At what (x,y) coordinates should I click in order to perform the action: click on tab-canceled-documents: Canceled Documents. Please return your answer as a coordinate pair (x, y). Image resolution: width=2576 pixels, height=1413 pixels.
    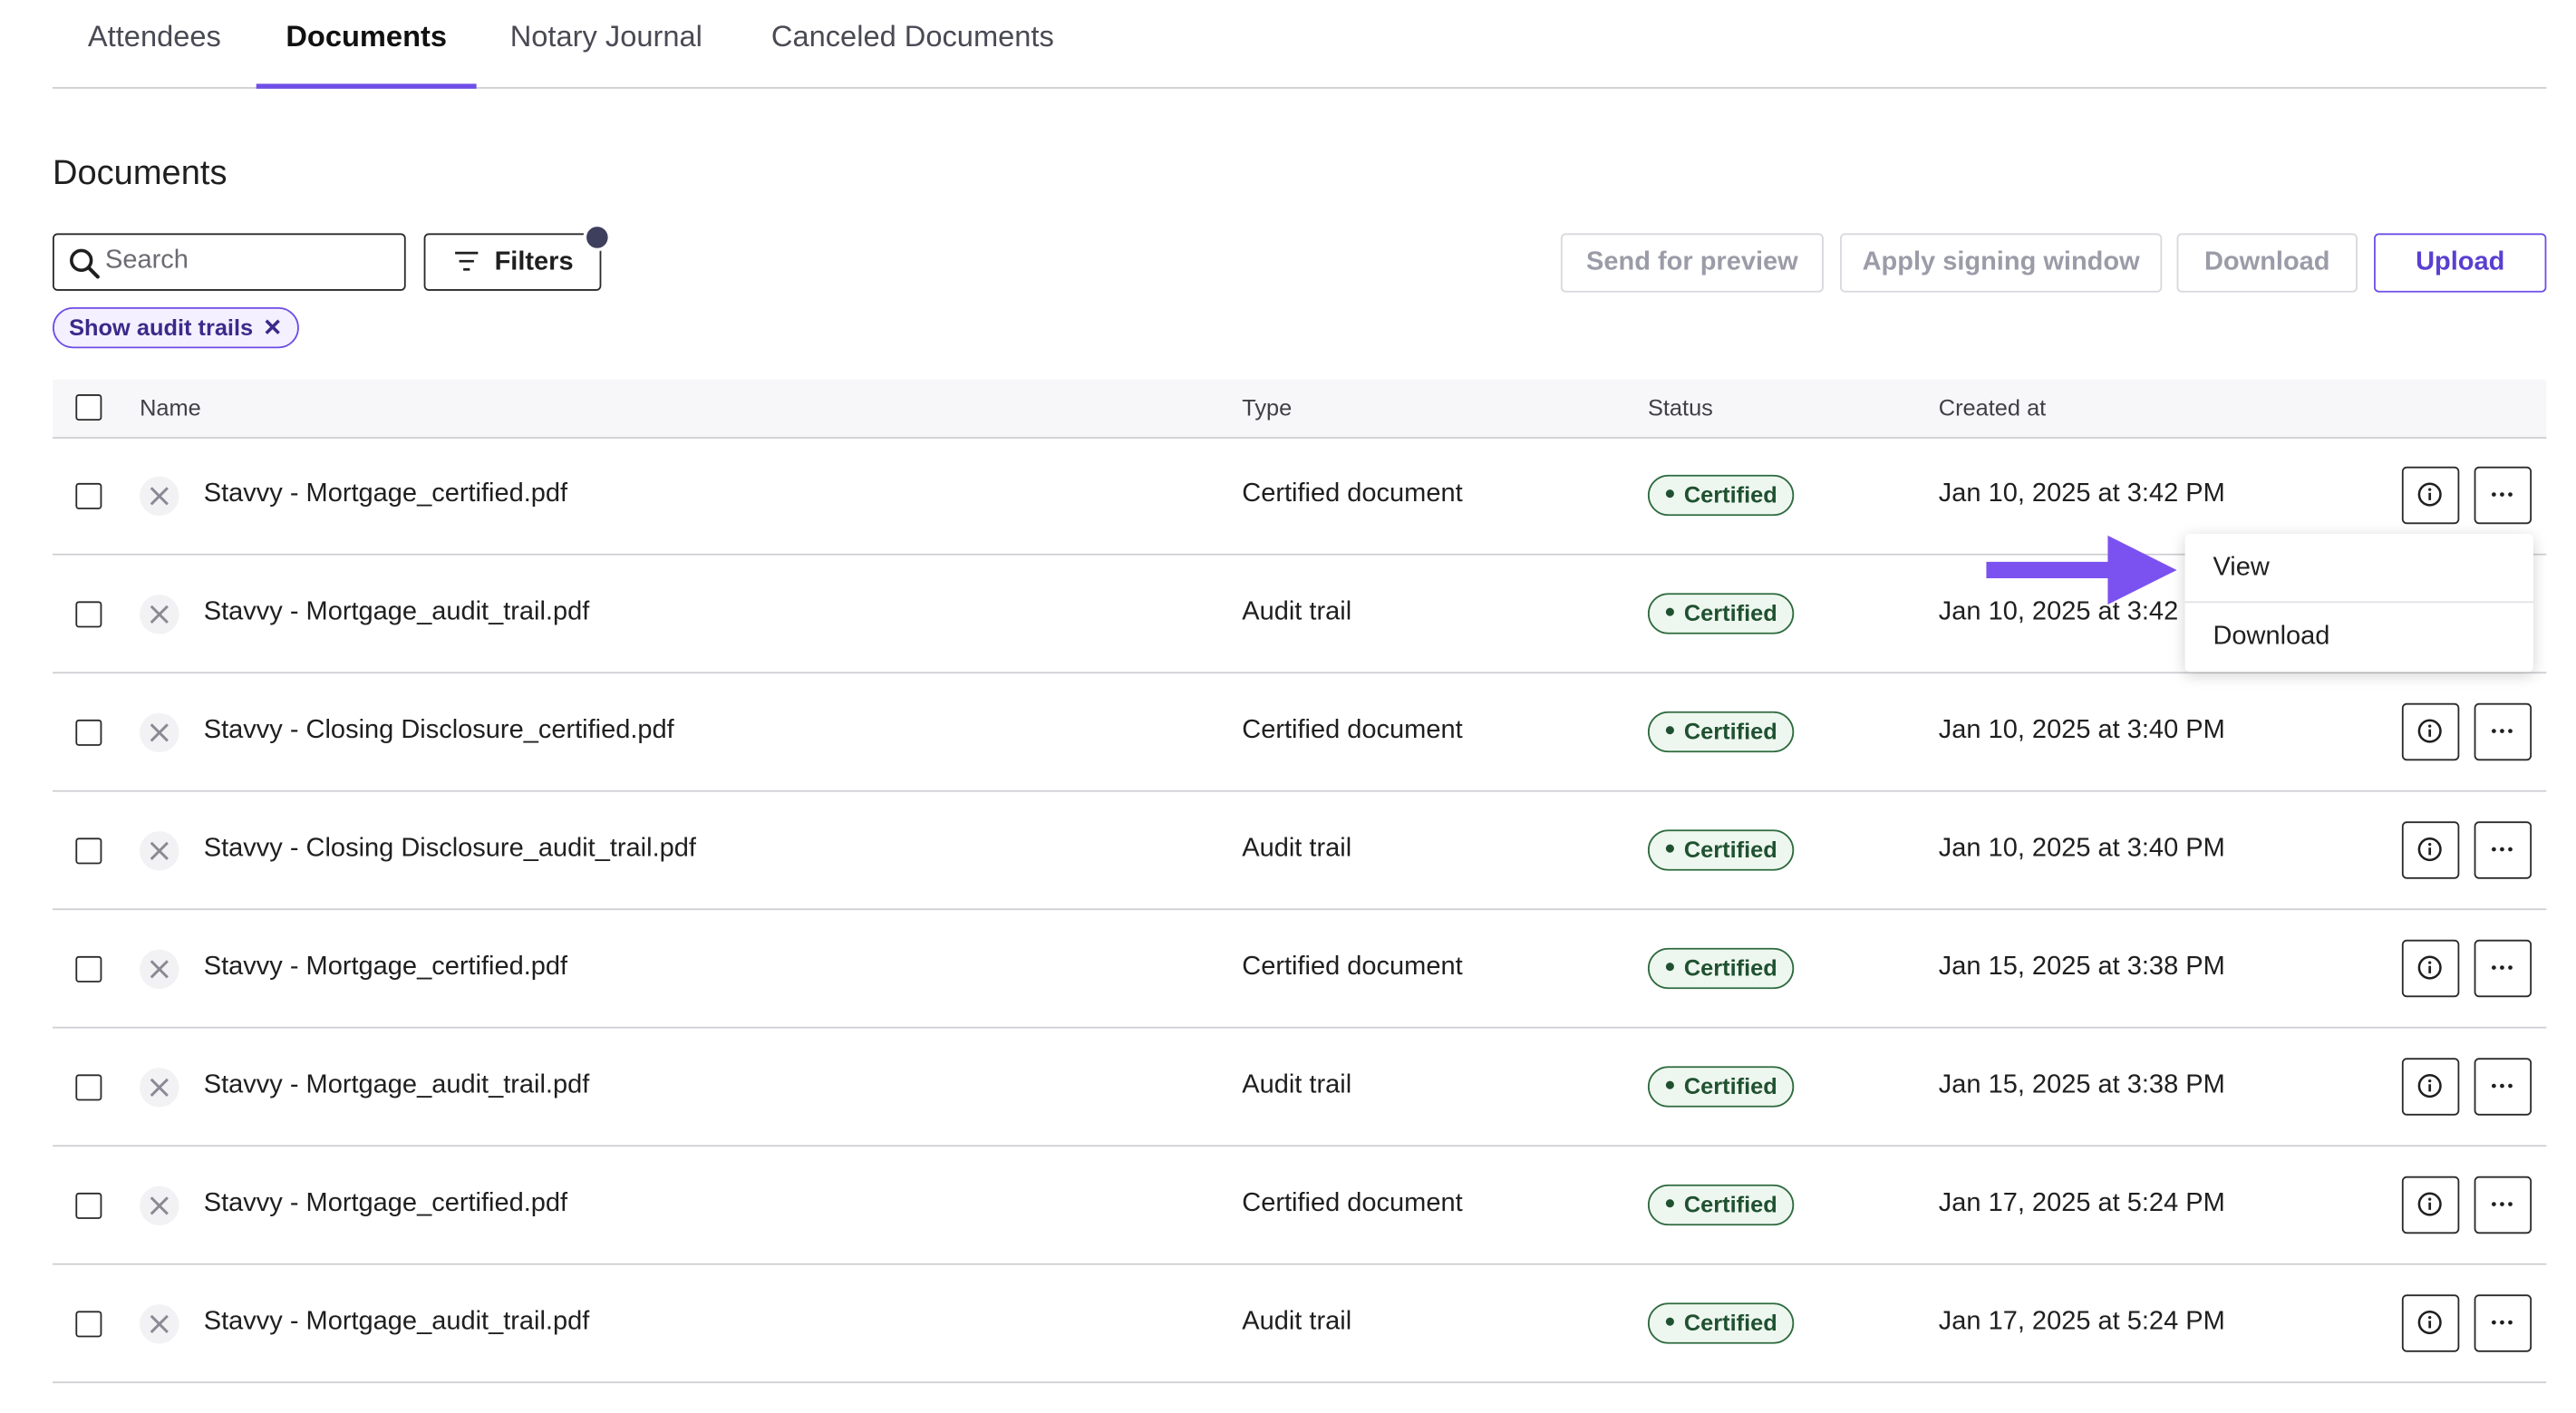
    Looking at the image, I should click on (912, 43).